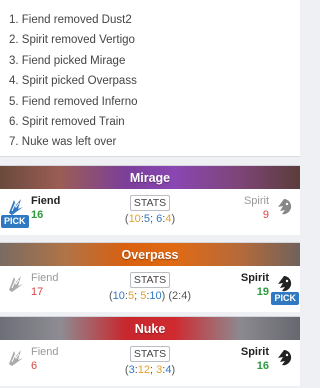 The image size is (320, 388). Describe the element at coordinates (269, 208) in the screenshot. I see `team-right: Spirit 9` at that location.